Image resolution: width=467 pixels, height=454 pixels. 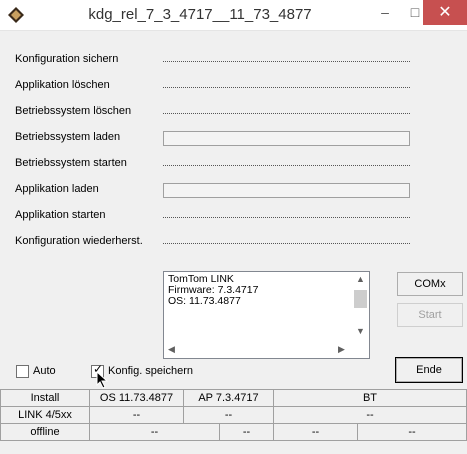 I want to click on step-row: Betriebssystem starten, so click(x=233, y=164).